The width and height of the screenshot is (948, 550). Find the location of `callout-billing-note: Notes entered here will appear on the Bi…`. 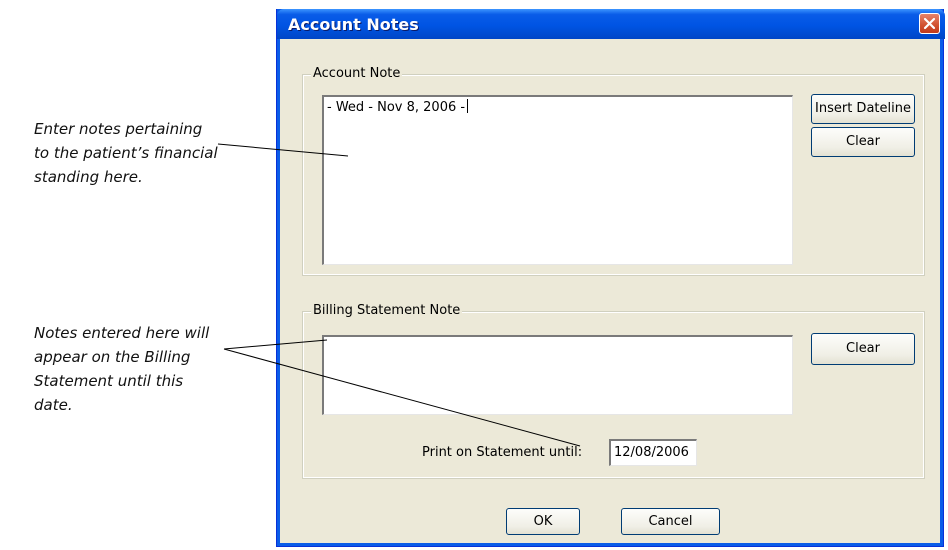

callout-billing-note: Notes entered here will appear on the Bi… is located at coordinates (121, 369).